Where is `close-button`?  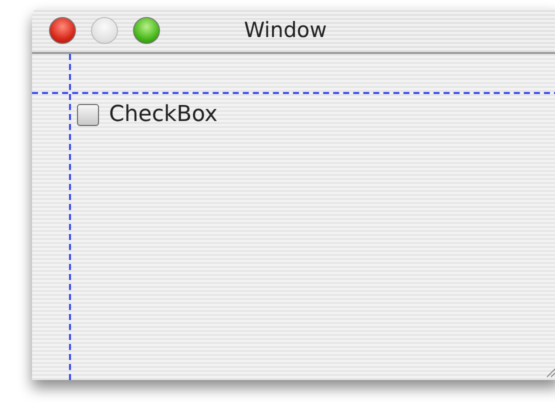
close-button is located at coordinates (62, 30).